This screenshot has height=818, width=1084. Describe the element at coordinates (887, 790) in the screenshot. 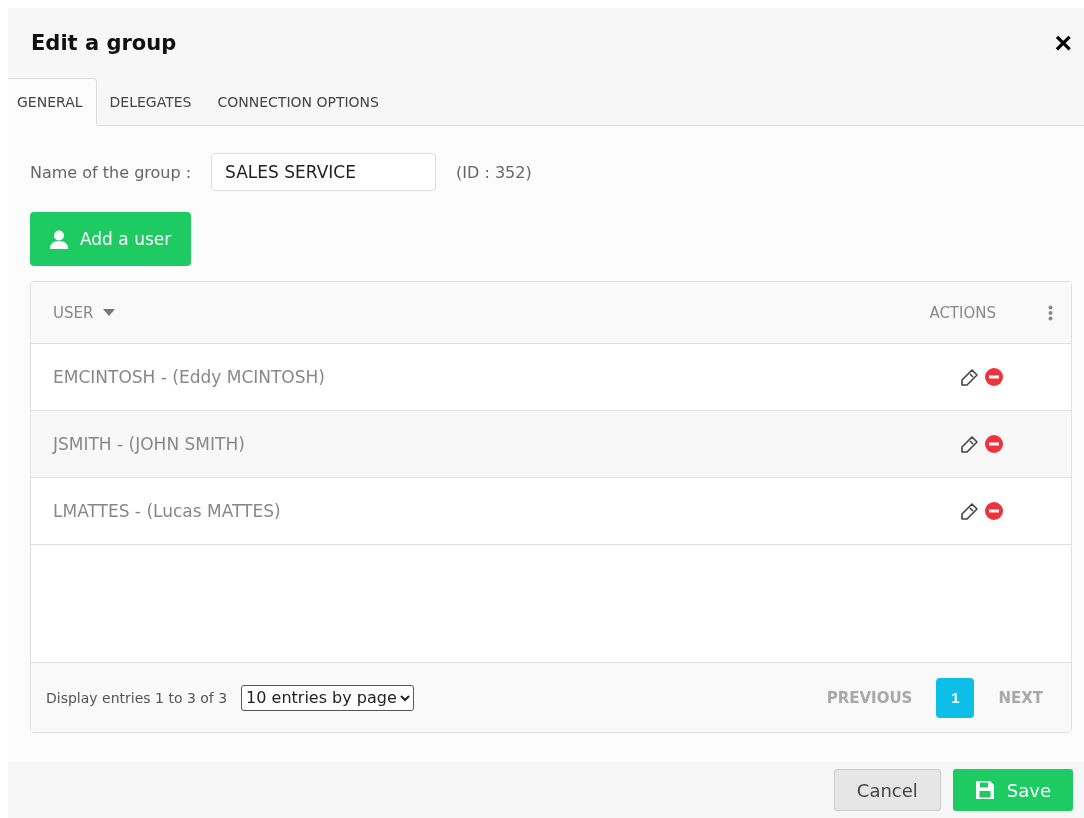

I see `cancel-button: Cancel` at that location.